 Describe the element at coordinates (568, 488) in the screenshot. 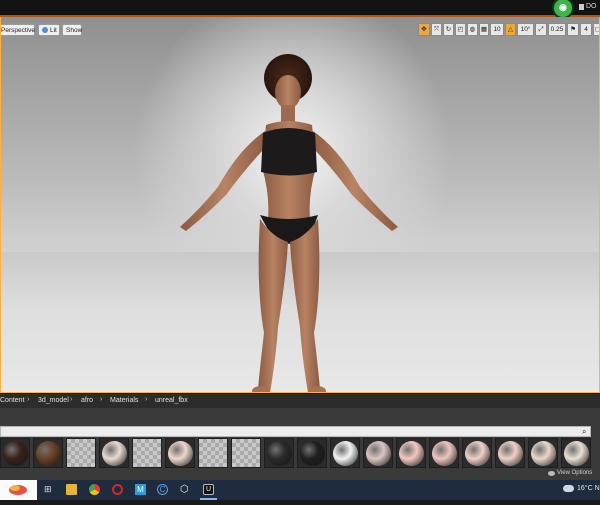

I see `weather-icon` at that location.